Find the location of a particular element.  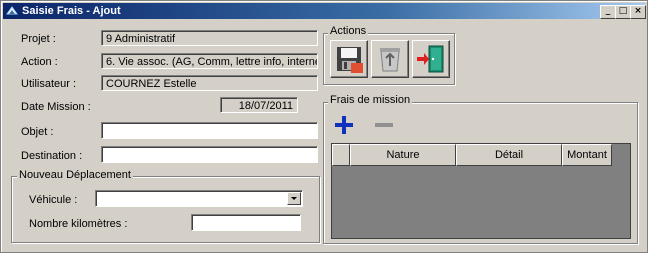

projet-field: 9 Administratif is located at coordinates (209, 38).